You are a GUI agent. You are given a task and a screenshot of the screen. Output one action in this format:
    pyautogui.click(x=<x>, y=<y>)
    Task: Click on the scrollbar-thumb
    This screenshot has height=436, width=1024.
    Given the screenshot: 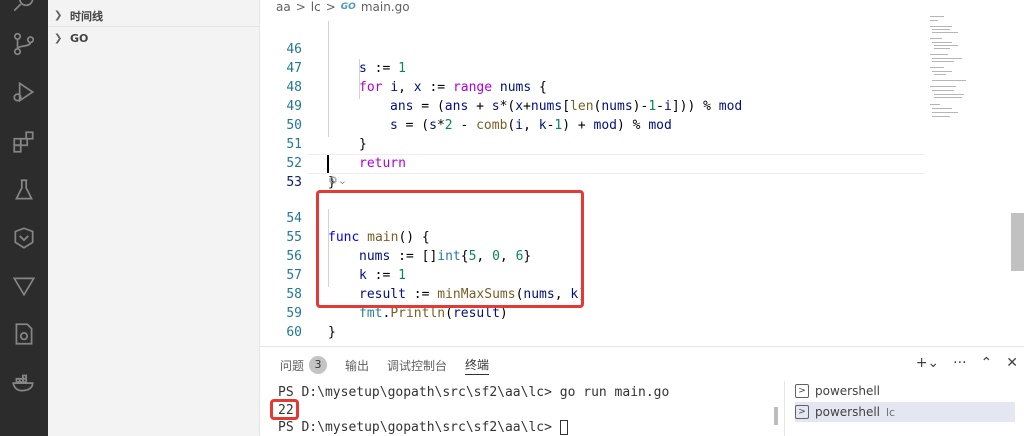 What is the action you would take?
    pyautogui.click(x=1017, y=242)
    